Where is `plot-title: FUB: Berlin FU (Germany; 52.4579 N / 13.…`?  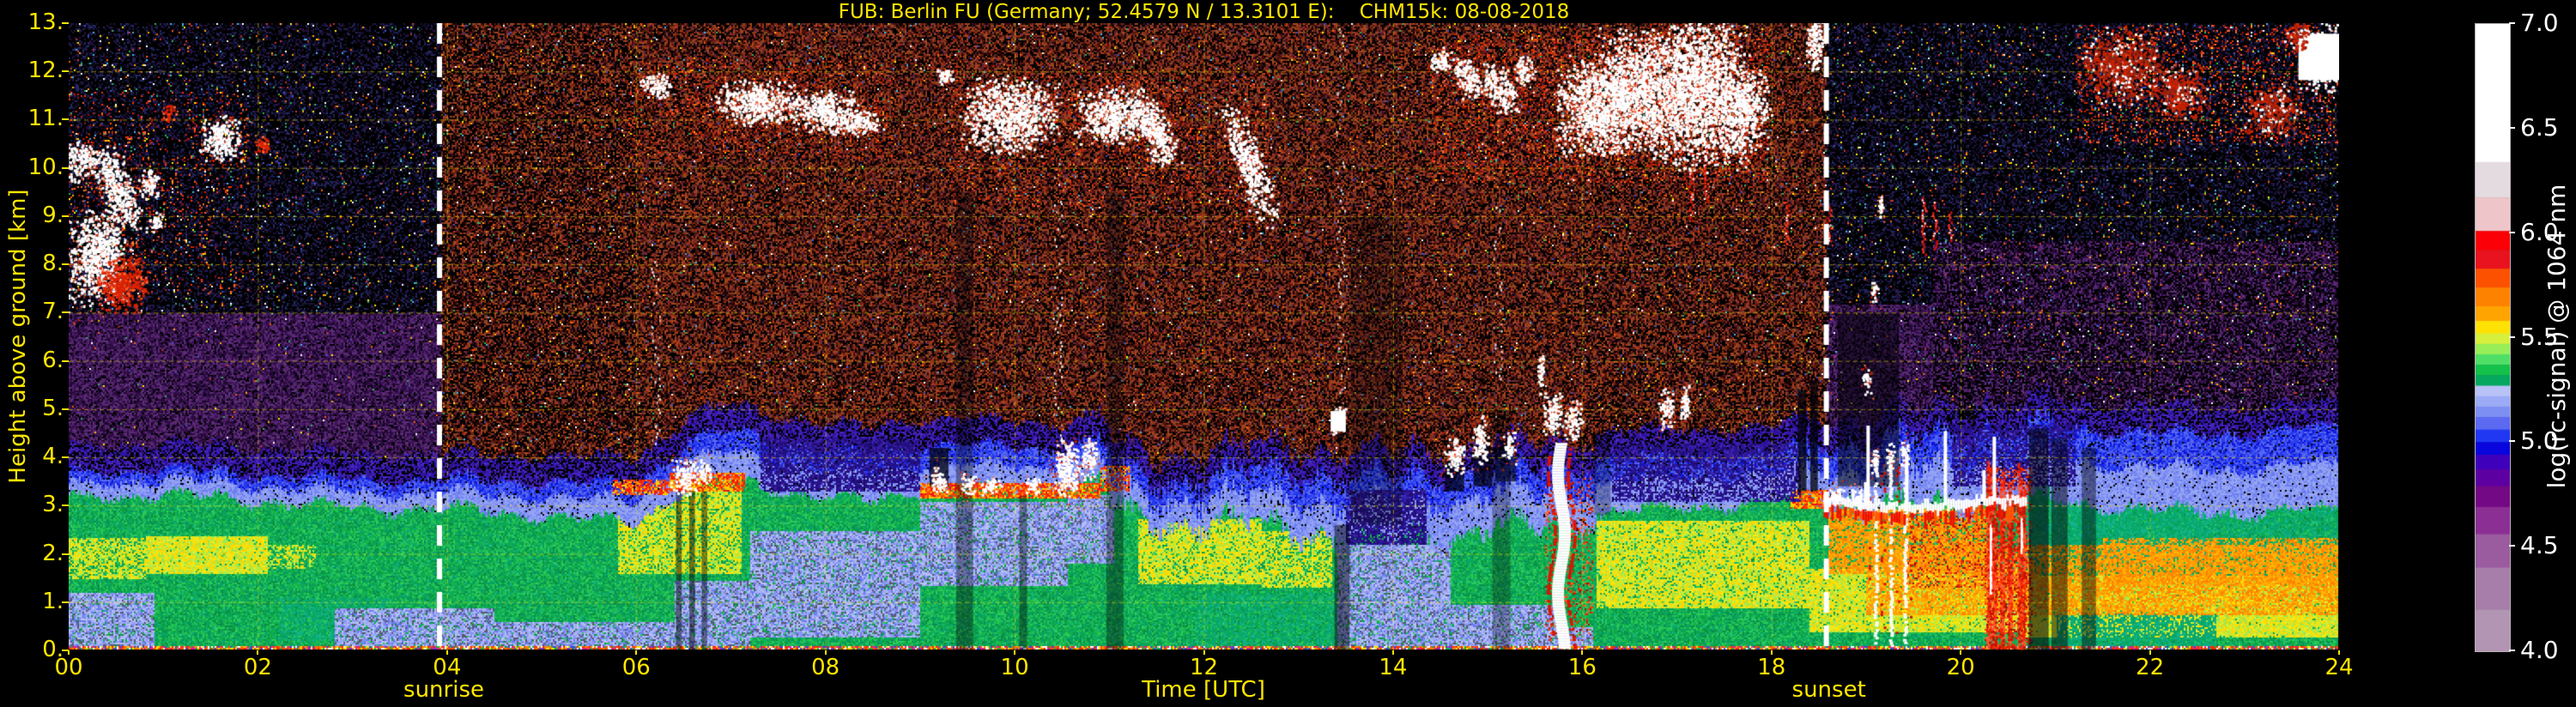
plot-title: FUB: Berlin FU (Germany; 52.4579 N / 13.… is located at coordinates (1204, 12).